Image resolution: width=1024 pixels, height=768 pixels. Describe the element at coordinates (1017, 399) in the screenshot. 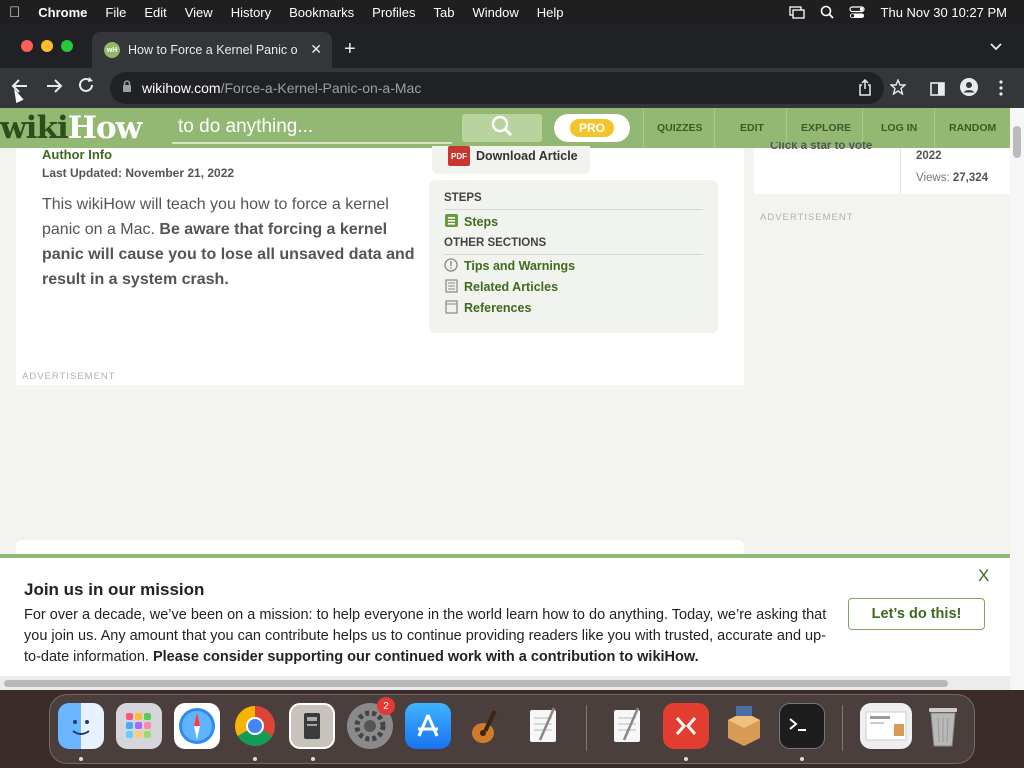

I see `vertical-scrollbar` at that location.